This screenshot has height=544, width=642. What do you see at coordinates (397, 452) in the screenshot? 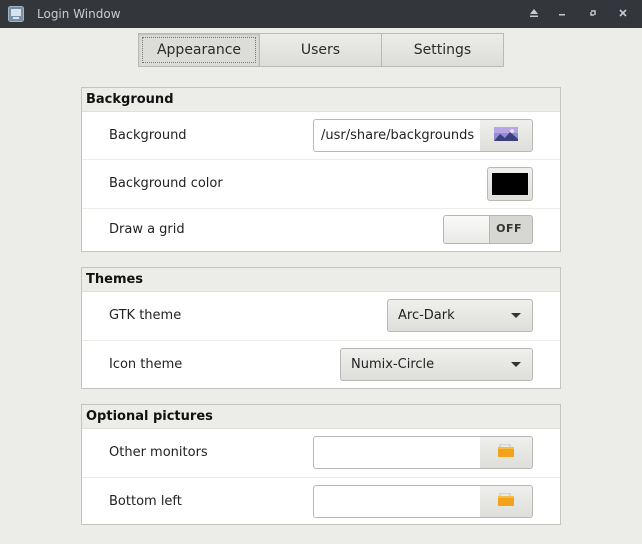
I see `other-monitors-field` at bounding box center [397, 452].